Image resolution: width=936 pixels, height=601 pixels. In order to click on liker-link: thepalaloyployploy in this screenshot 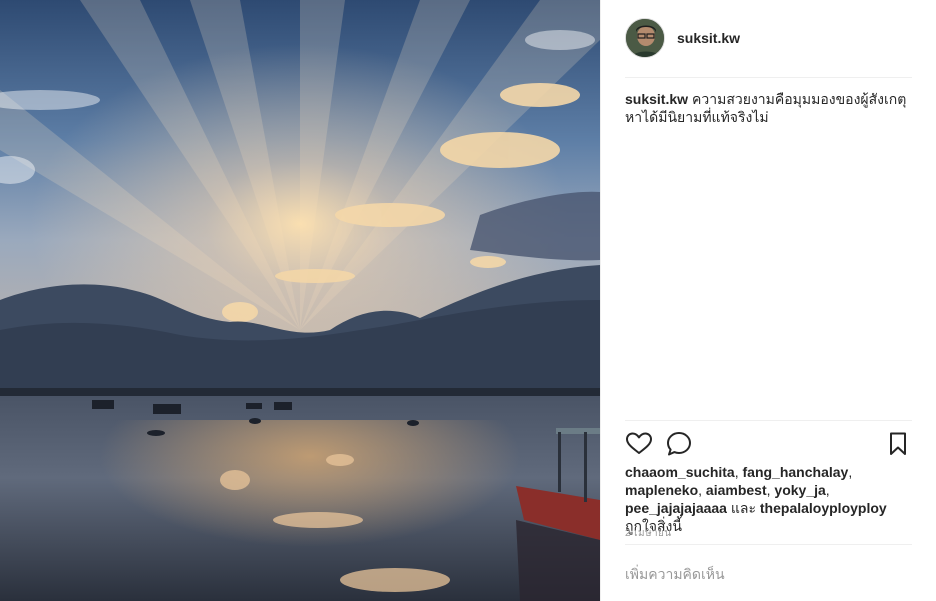, I will do `click(823, 508)`.